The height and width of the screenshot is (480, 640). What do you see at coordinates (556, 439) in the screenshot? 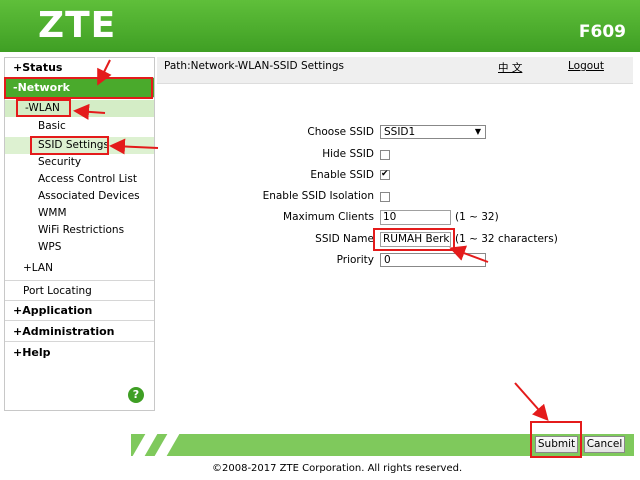
I see `annotation-box-submit` at bounding box center [556, 439].